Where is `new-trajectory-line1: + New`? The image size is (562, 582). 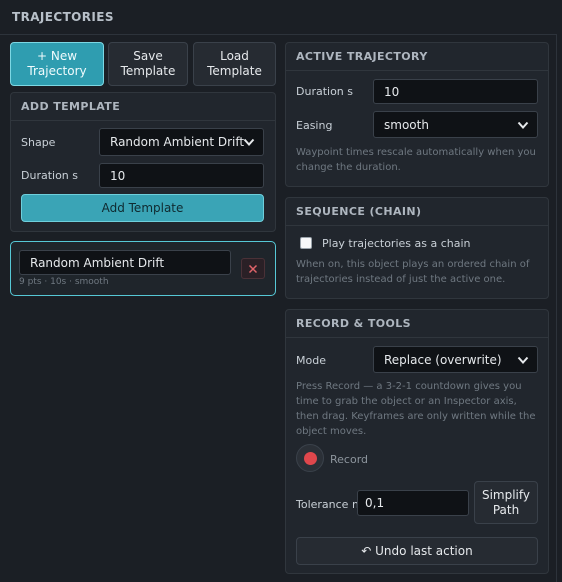
new-trajectory-line1: + New is located at coordinates (57, 56).